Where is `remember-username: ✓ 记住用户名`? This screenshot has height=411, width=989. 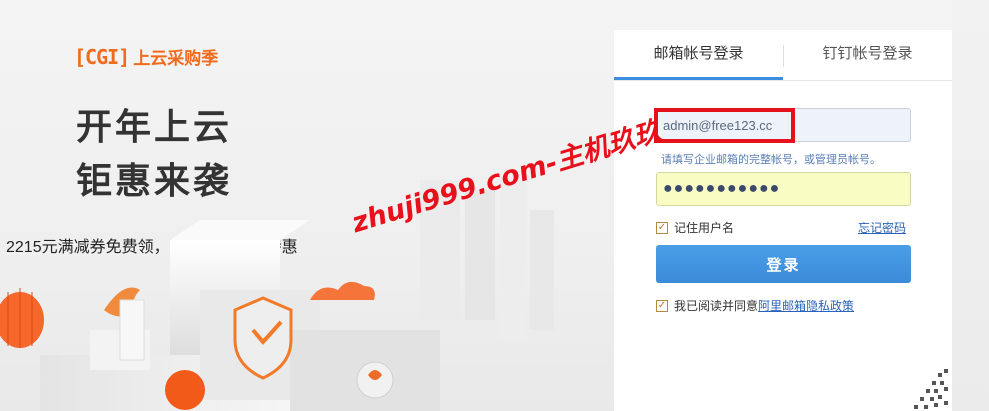 remember-username: ✓ 记住用户名 is located at coordinates (695, 227).